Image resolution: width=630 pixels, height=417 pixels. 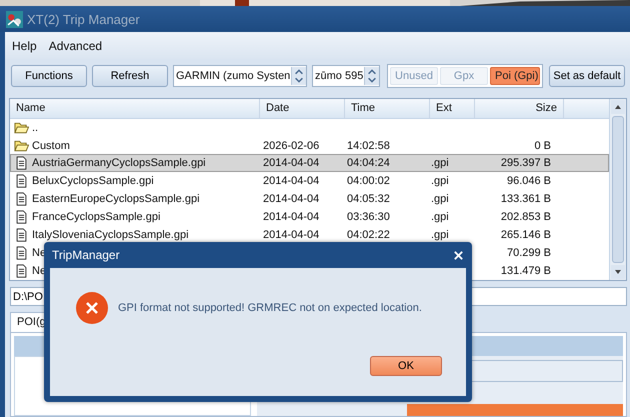 I want to click on file-date: 2026-02-06, so click(x=291, y=146).